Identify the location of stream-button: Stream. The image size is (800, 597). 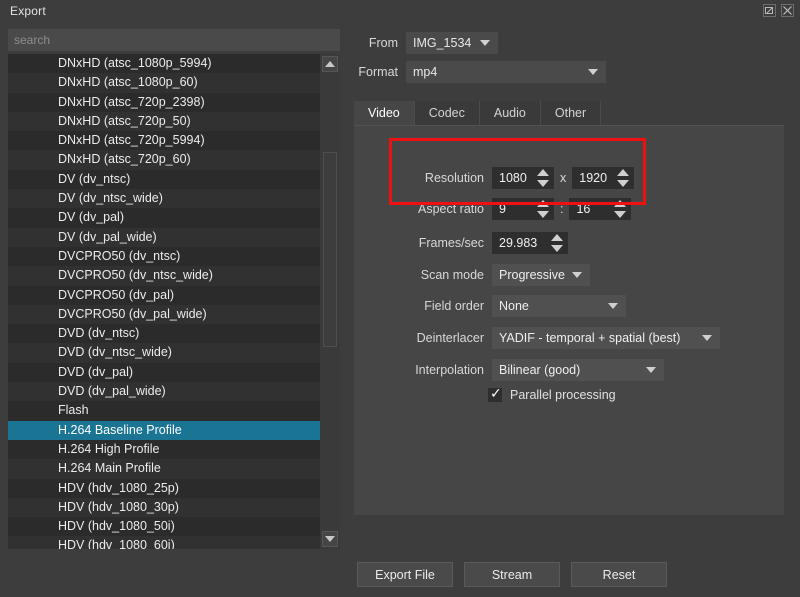
(512, 574).